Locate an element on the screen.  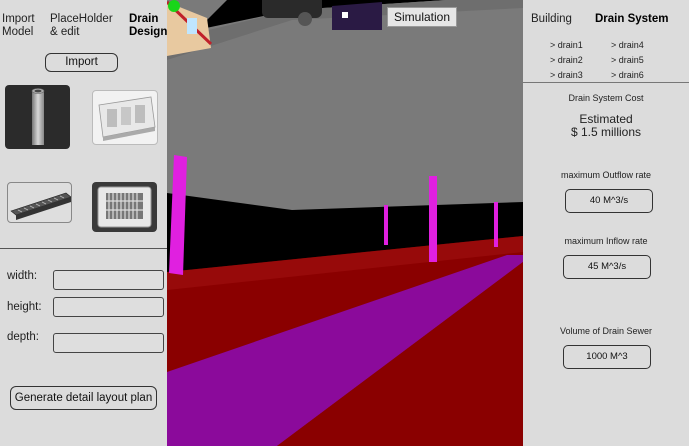
pipe-model-thumbnail is located at coordinates (37, 117).